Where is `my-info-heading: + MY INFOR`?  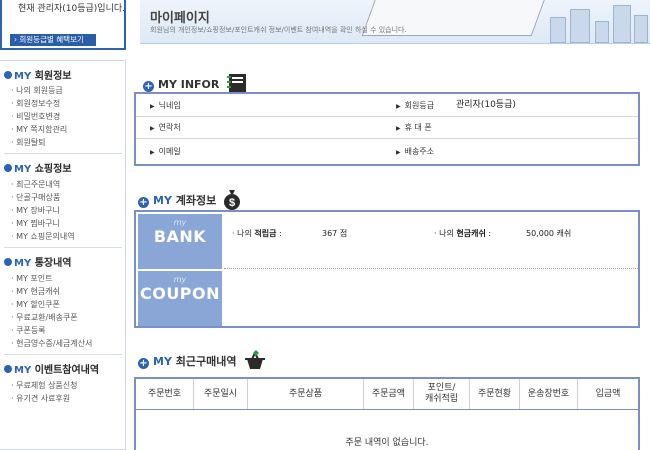 my-info-heading: + MY INFOR is located at coordinates (195, 83).